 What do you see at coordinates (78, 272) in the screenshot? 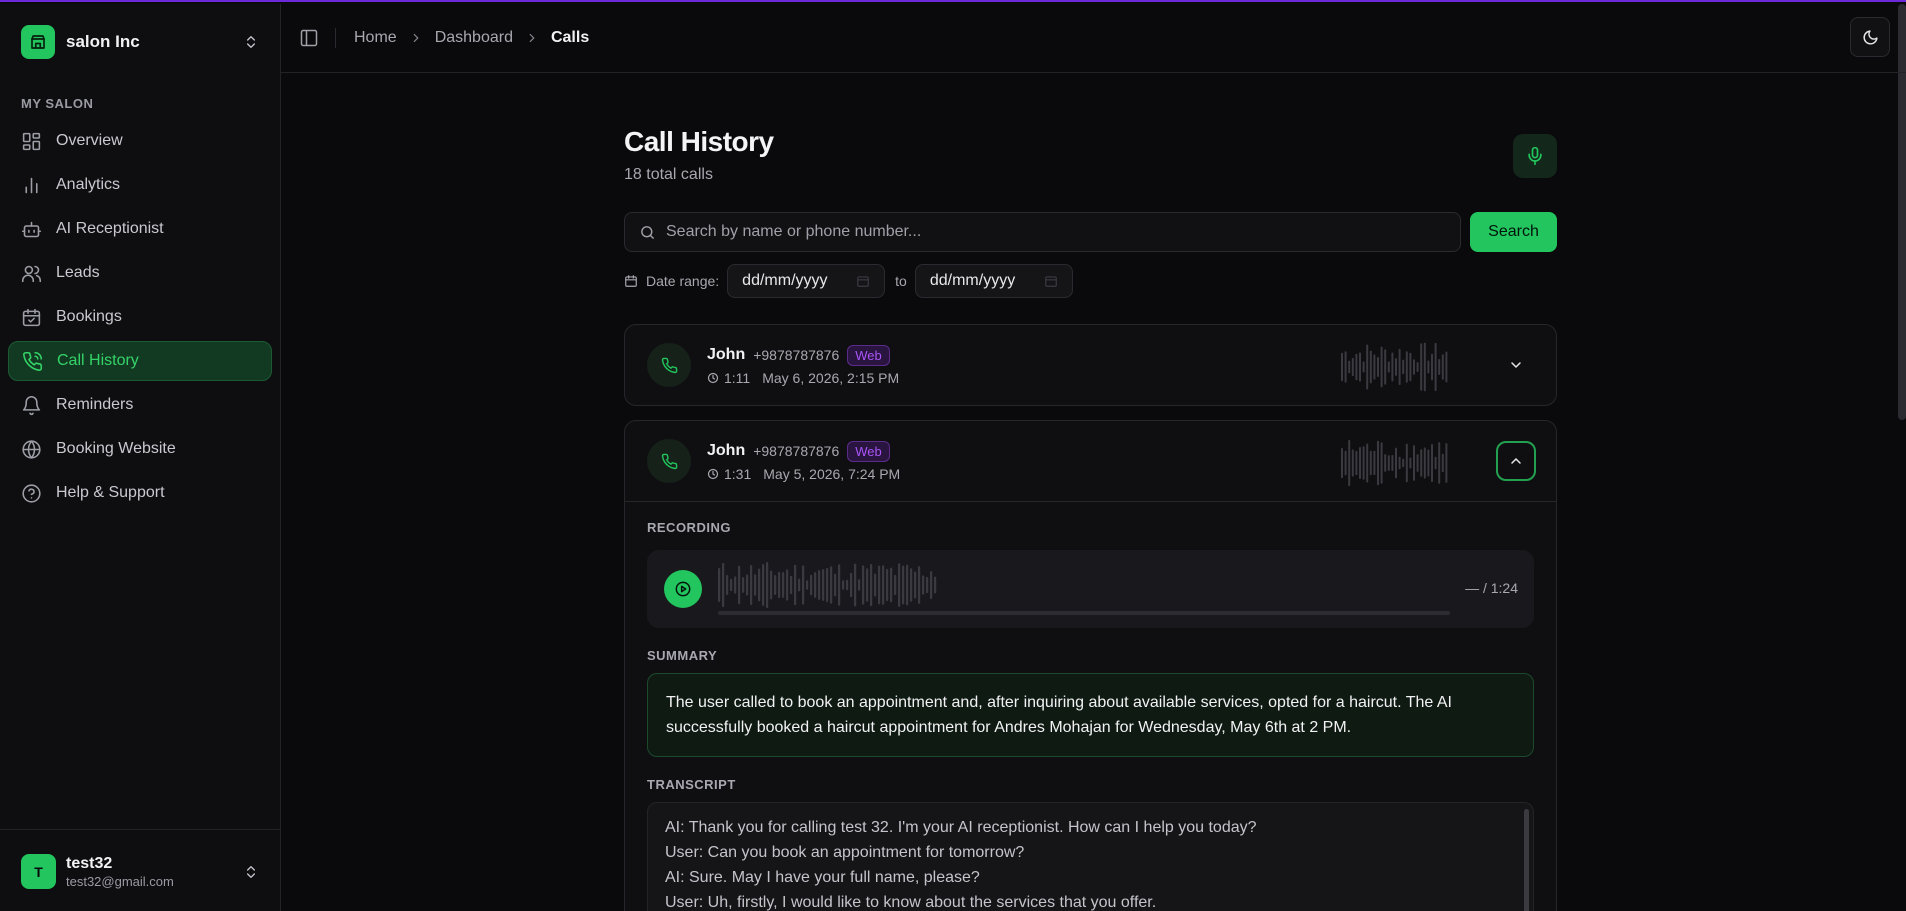
I see `sidebar-item-label: Leads` at bounding box center [78, 272].